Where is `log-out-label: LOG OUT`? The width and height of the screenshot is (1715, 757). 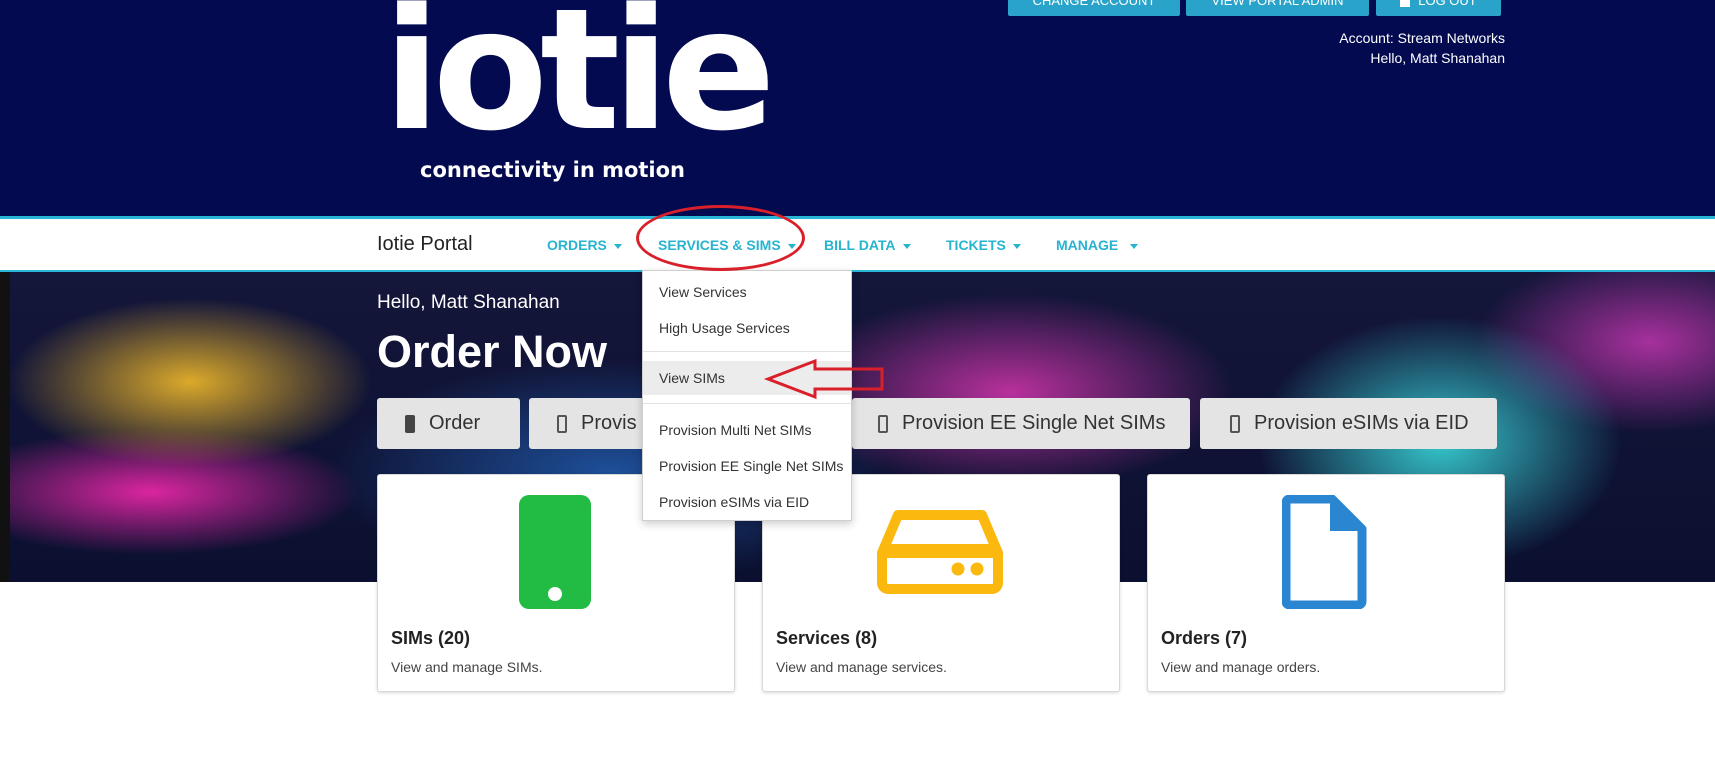
log-out-label: LOG OUT is located at coordinates (1447, 4).